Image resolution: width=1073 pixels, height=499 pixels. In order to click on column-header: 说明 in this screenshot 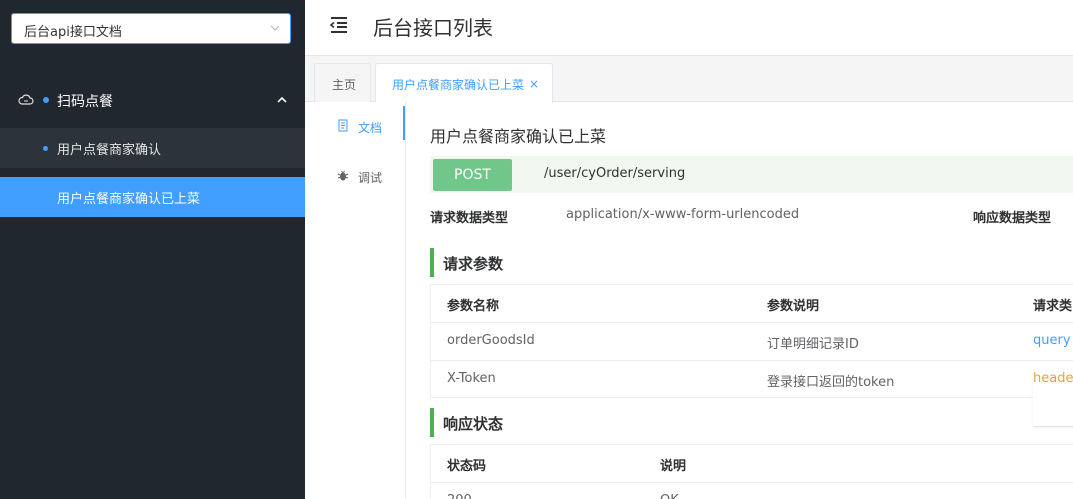, I will do `click(673, 466)`.